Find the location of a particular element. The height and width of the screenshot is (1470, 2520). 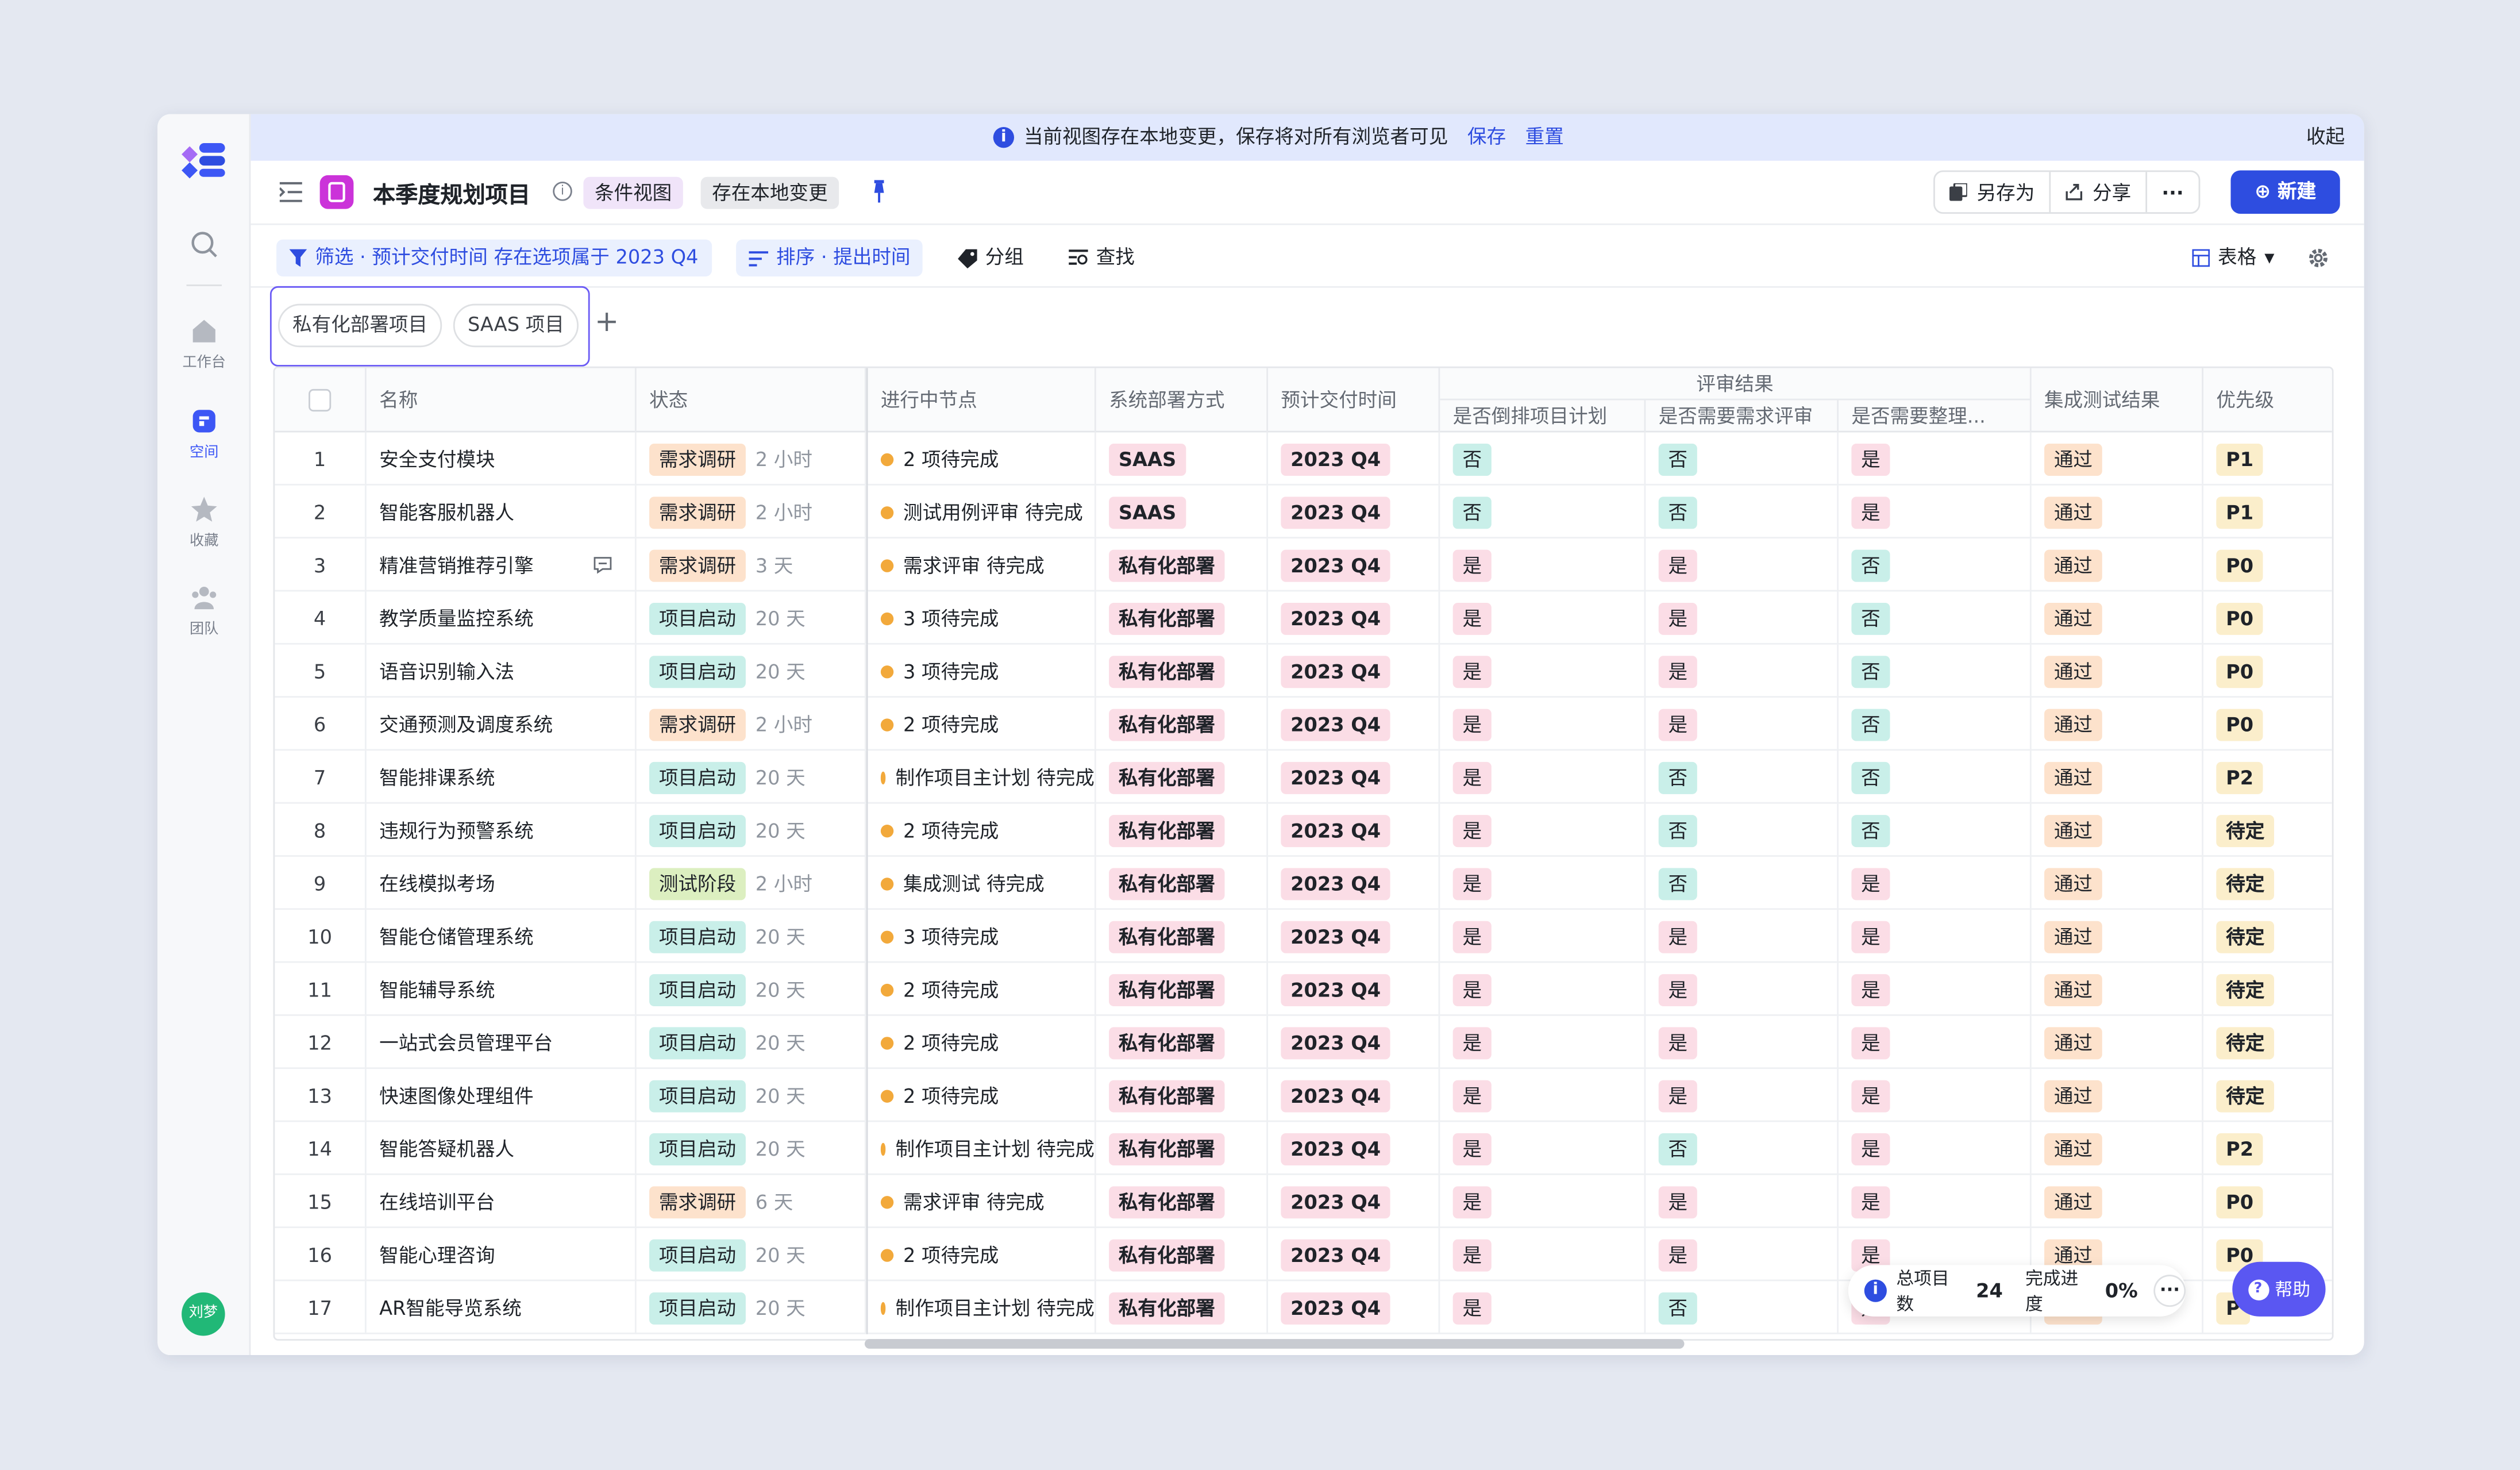

column-header-status: 状态 is located at coordinates (752, 400).